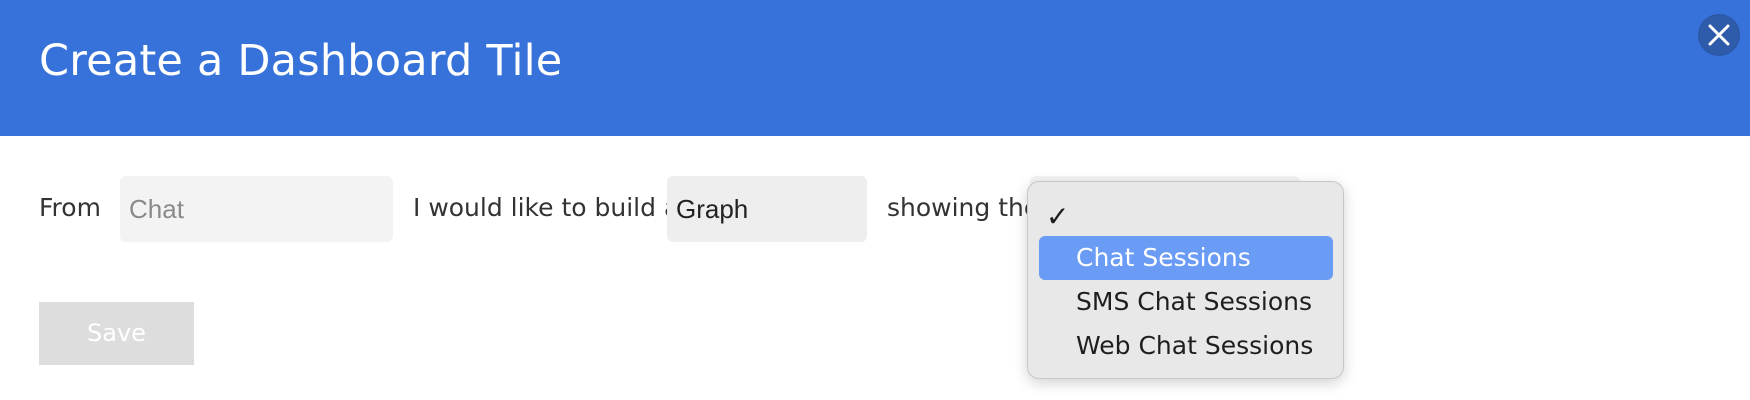 The width and height of the screenshot is (1750, 400). I want to click on from-label: From, so click(70, 207).